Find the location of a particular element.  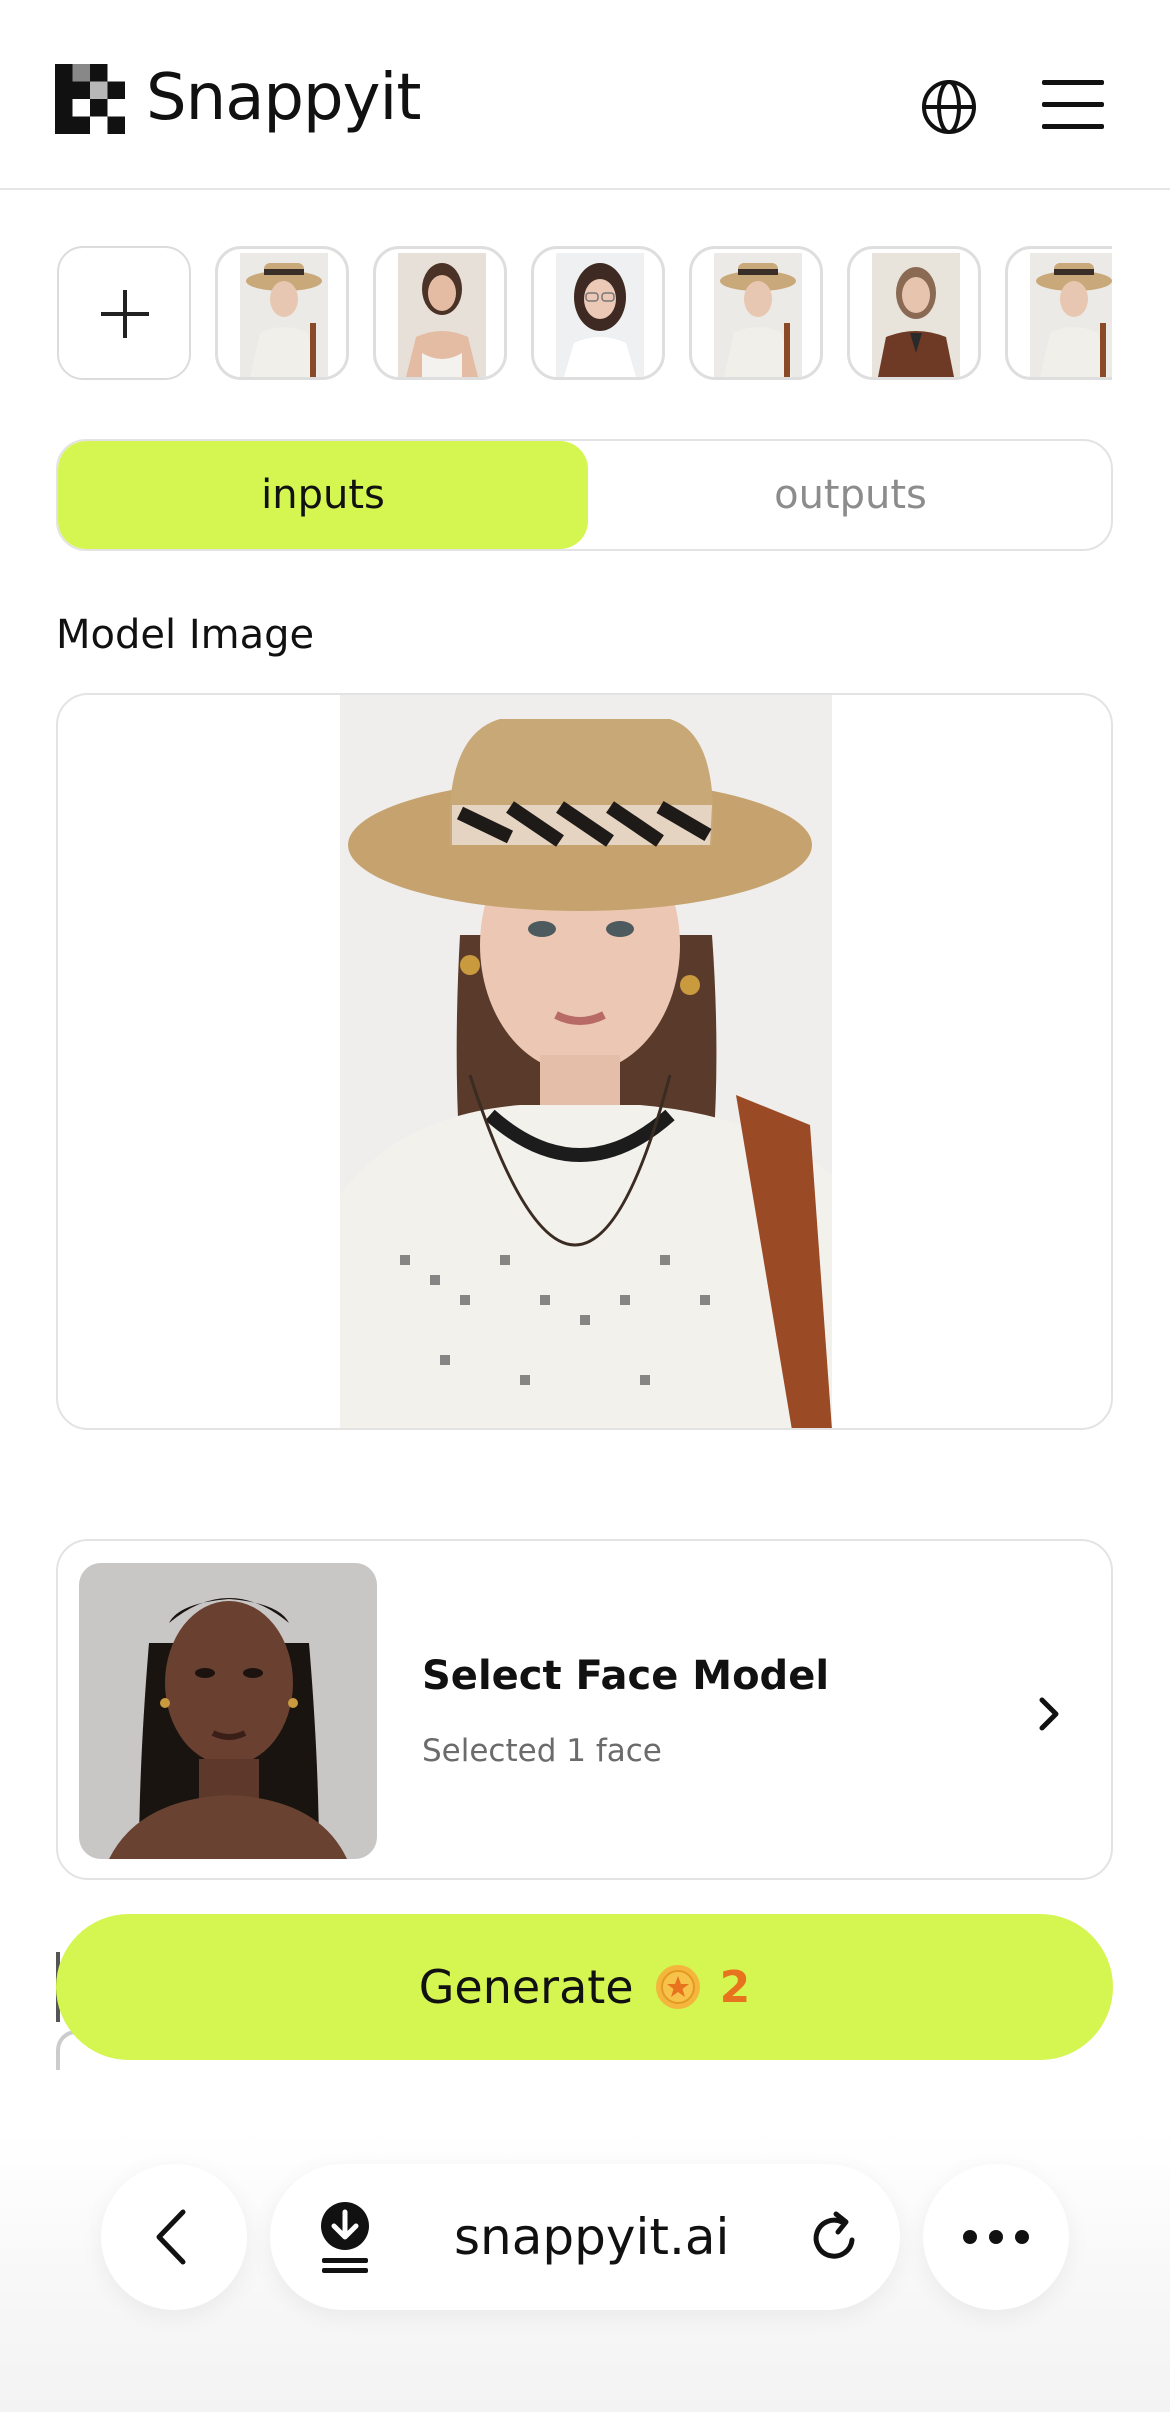

chevron-right-icon is located at coordinates (1049, 1714).